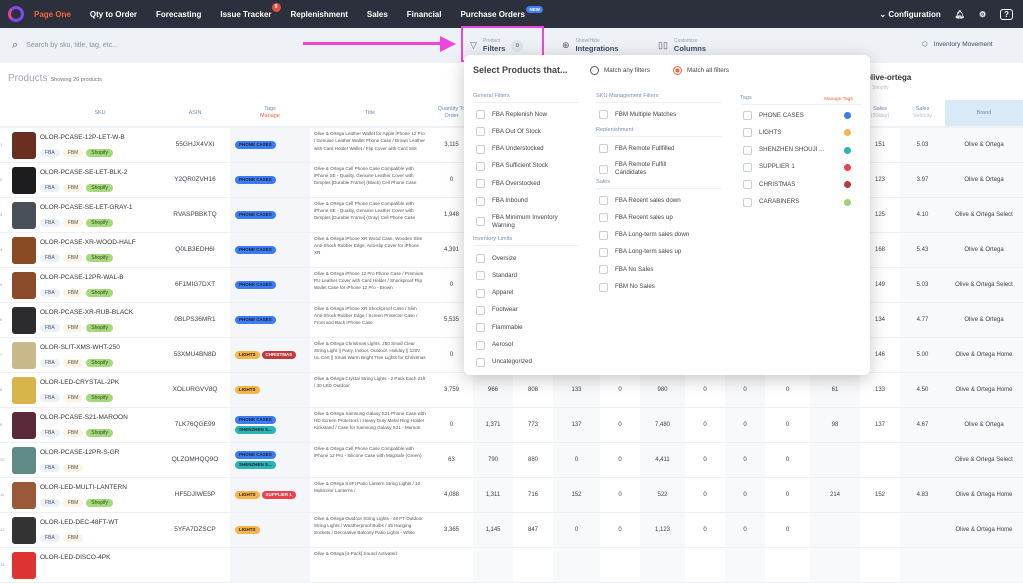 This screenshot has height=583, width=1023. Describe the element at coordinates (100, 557) in the screenshot. I see `sku-text: OLOR-LED-DISCO-4PK` at that location.